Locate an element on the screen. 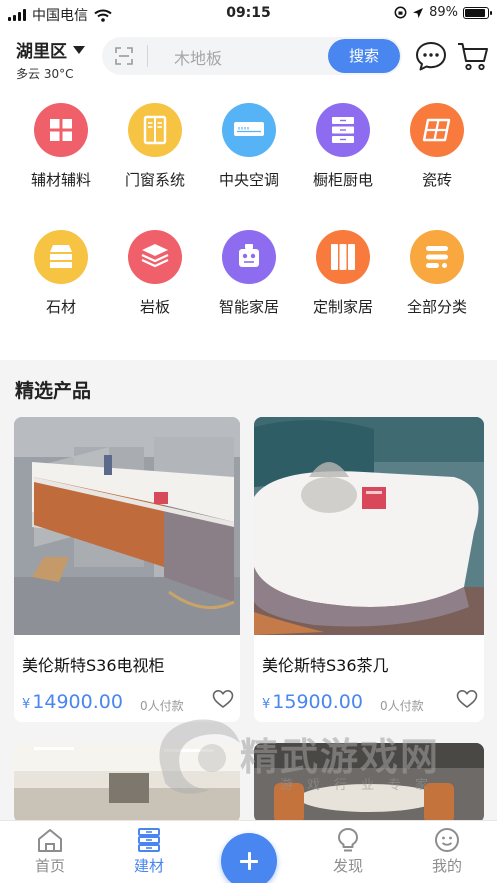 Image resolution: width=497 pixels, height=883 pixels. building-materials-icon is located at coordinates (149, 840).